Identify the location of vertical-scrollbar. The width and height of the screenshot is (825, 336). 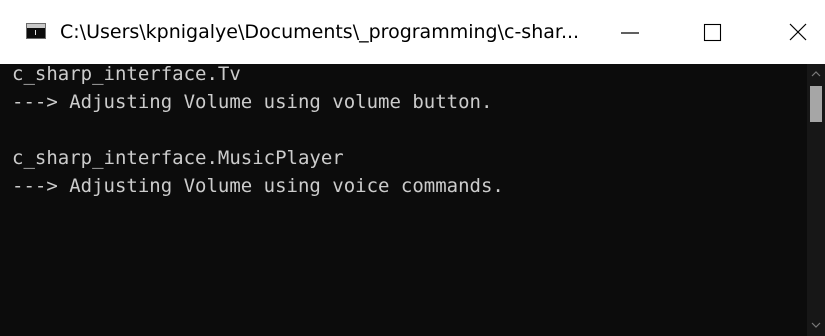
(816, 200).